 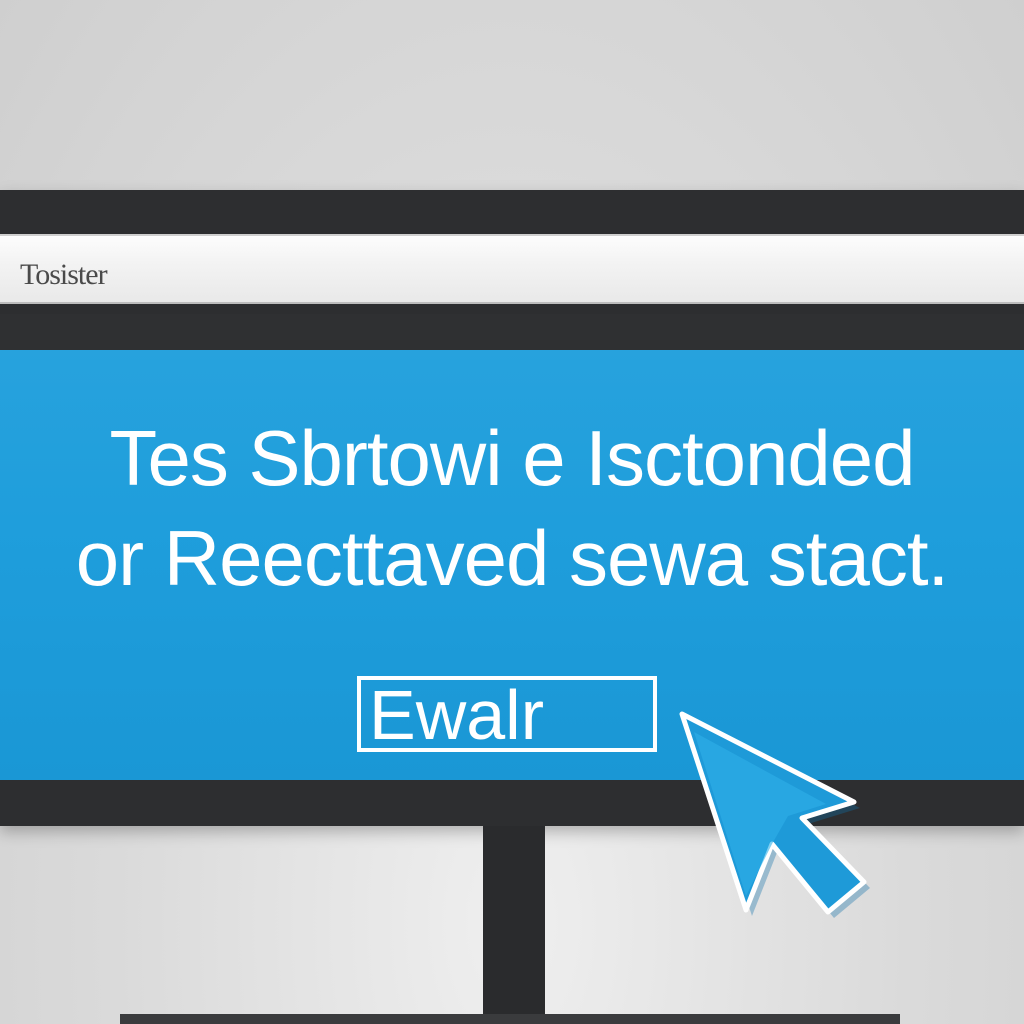 What do you see at coordinates (512, 458) in the screenshot?
I see `dialog-message-line-1: Tes Sbrtowi e Isctonded` at bounding box center [512, 458].